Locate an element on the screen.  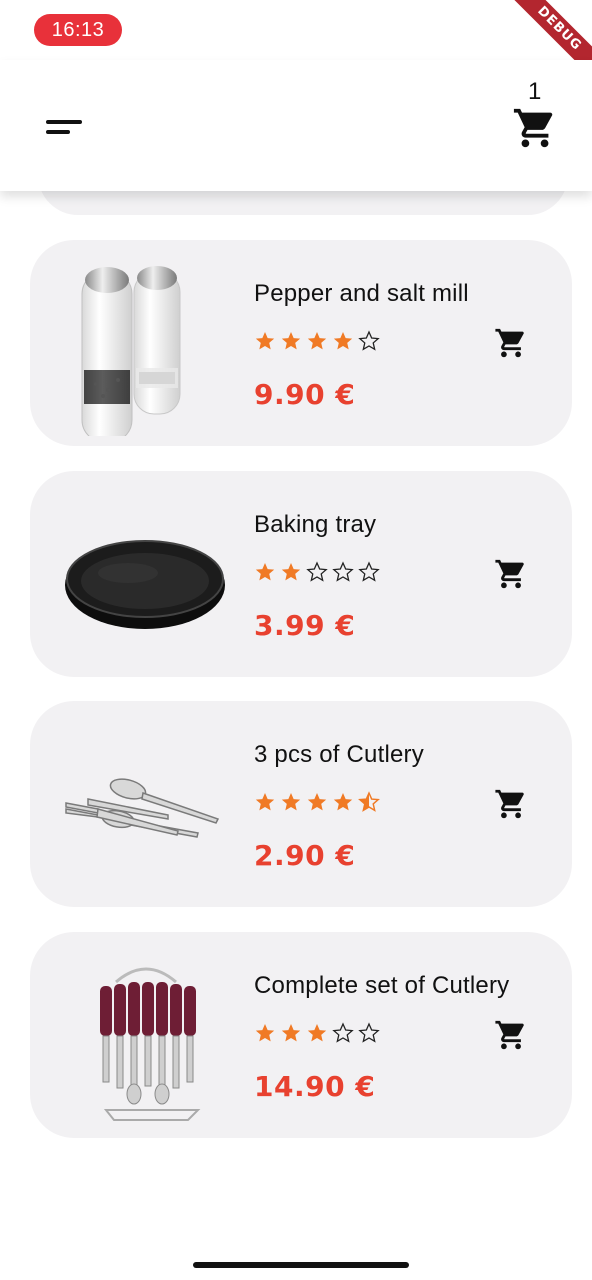
product-name: 3 pcs of Cutlery is located at coordinates (339, 754).